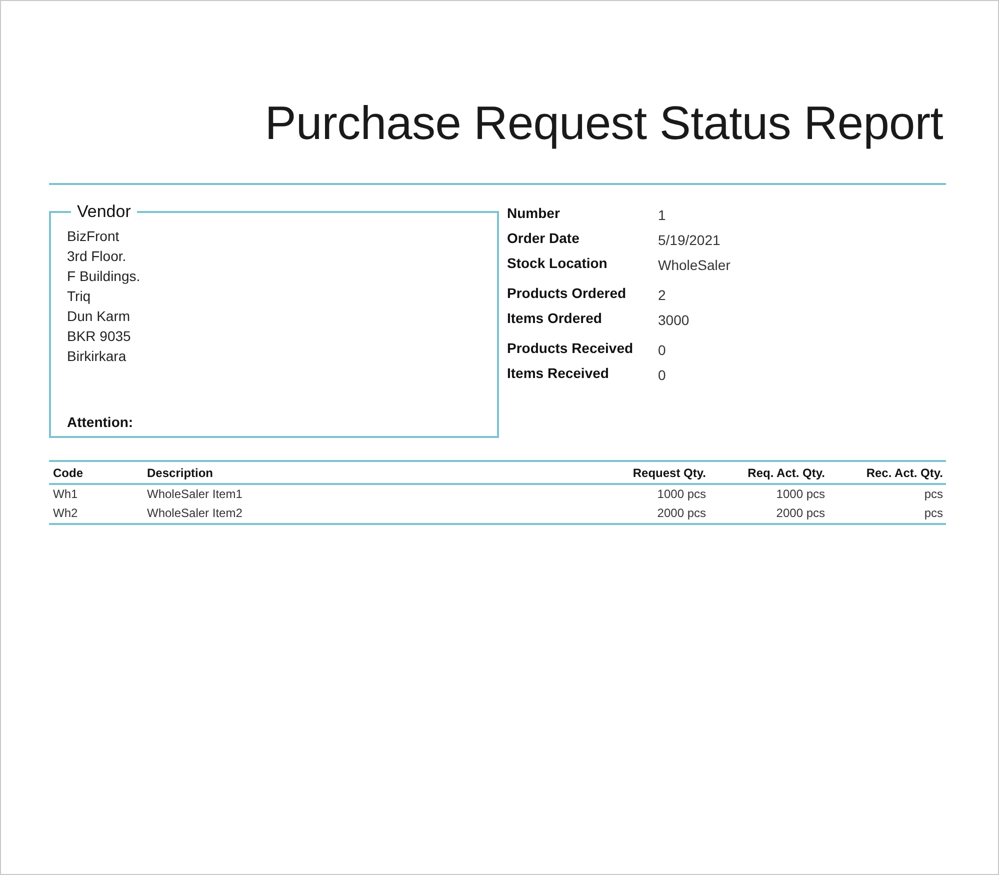 The width and height of the screenshot is (999, 875). I want to click on field-value: 2, so click(662, 295).